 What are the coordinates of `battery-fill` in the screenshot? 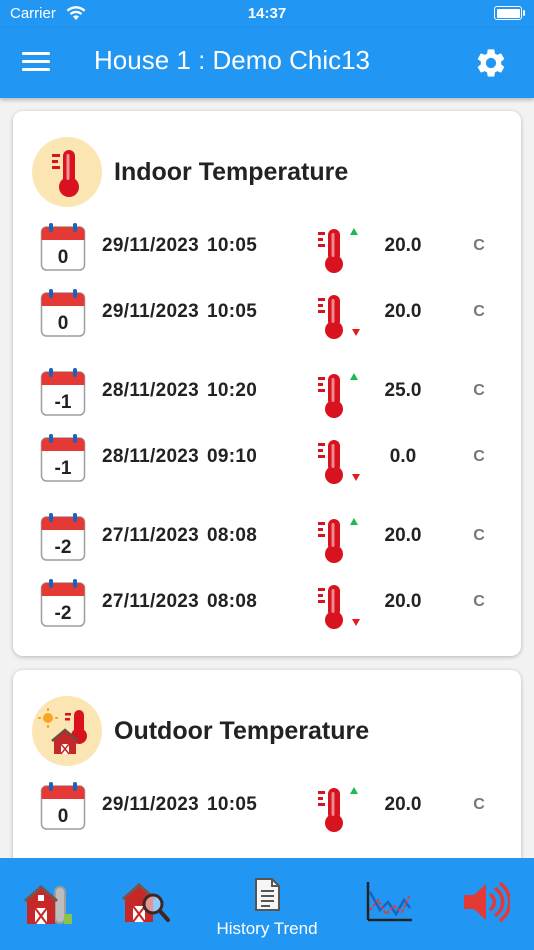 It's located at (508, 13).